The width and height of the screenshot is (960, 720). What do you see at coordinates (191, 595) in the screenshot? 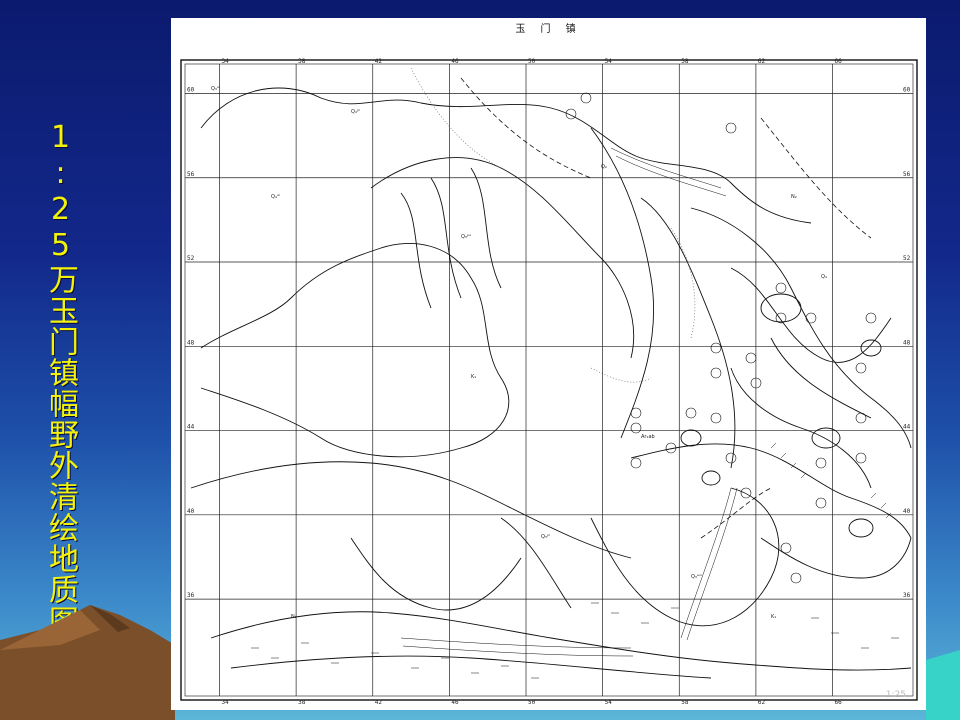
I see `left-tick-label: 36` at bounding box center [191, 595].